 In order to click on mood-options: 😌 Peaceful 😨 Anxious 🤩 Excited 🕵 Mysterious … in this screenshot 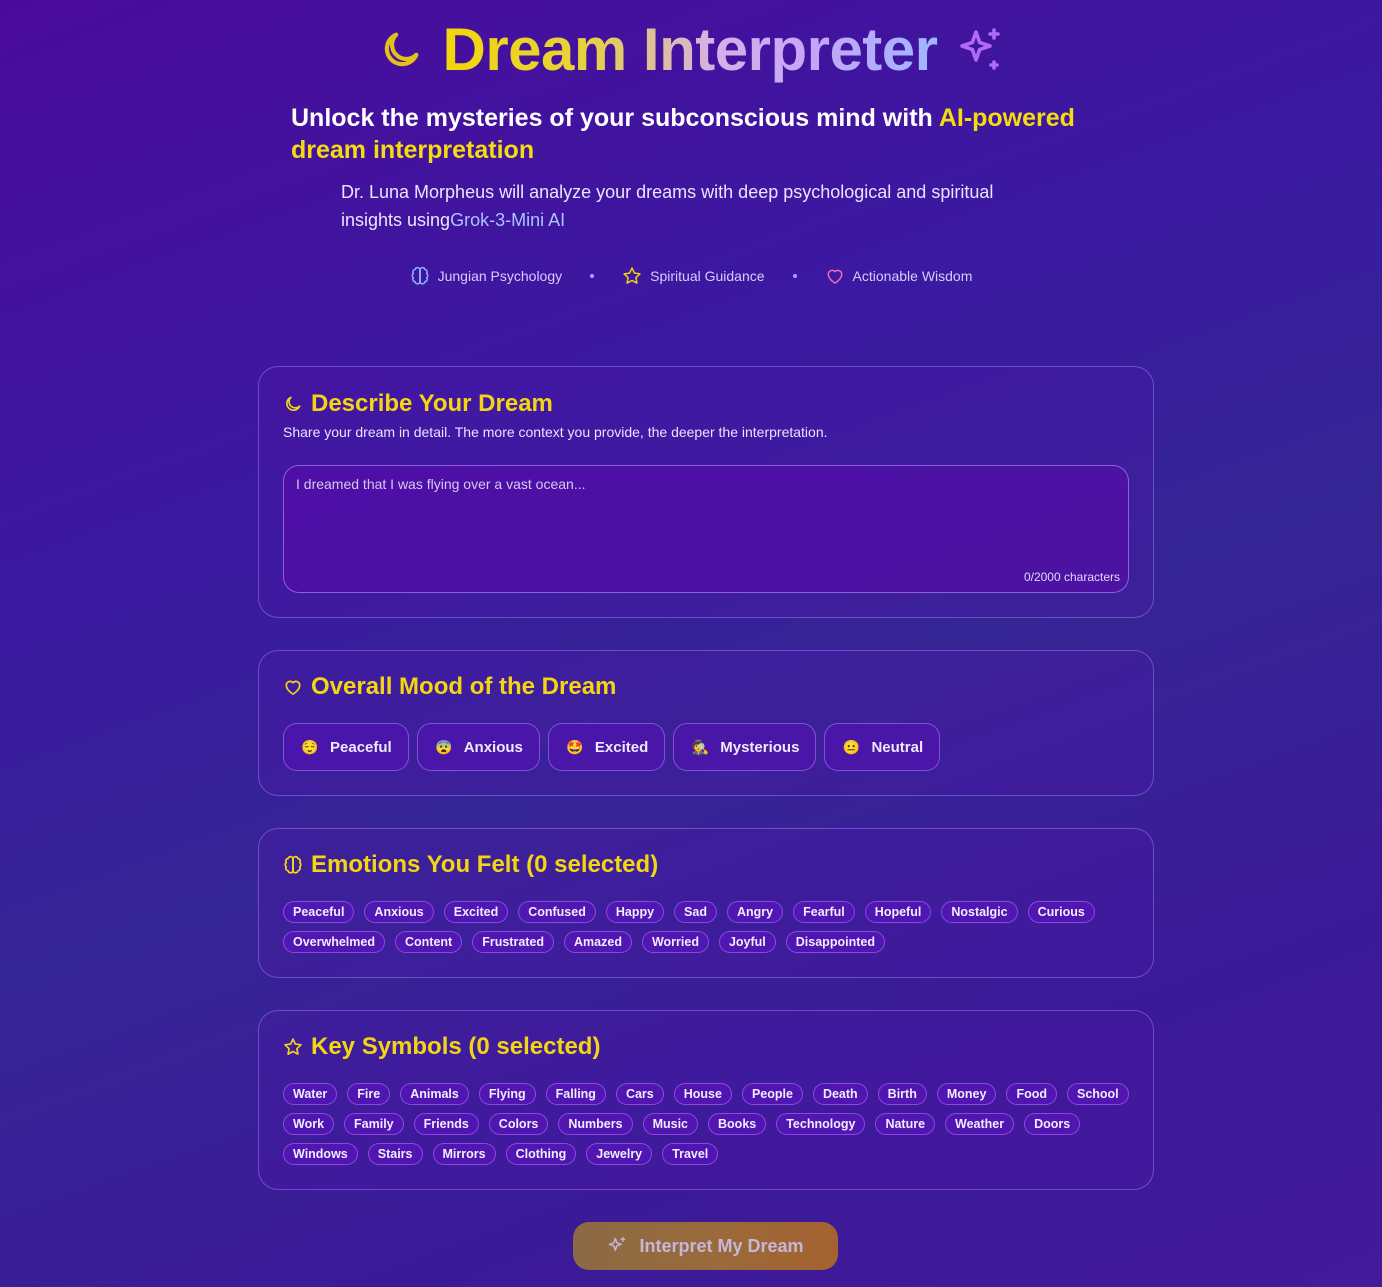, I will do `click(612, 747)`.